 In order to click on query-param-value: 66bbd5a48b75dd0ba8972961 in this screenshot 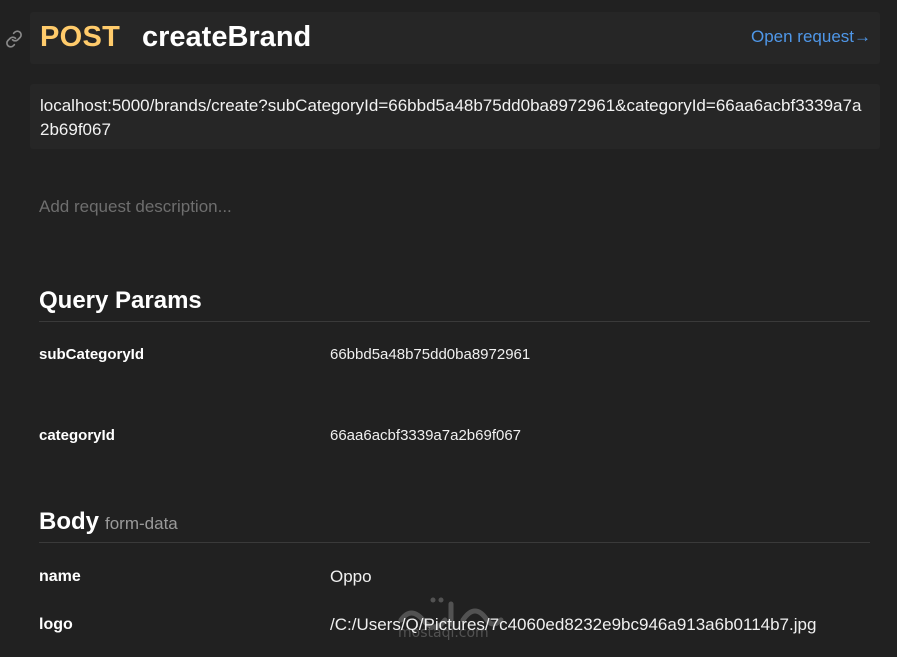, I will do `click(430, 354)`.